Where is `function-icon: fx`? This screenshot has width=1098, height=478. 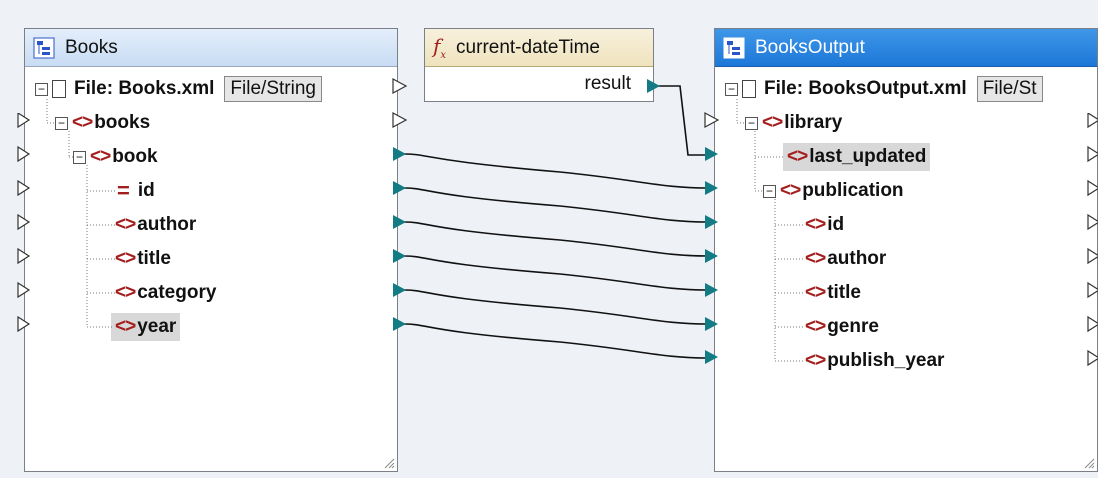
function-icon: fx is located at coordinates (440, 47).